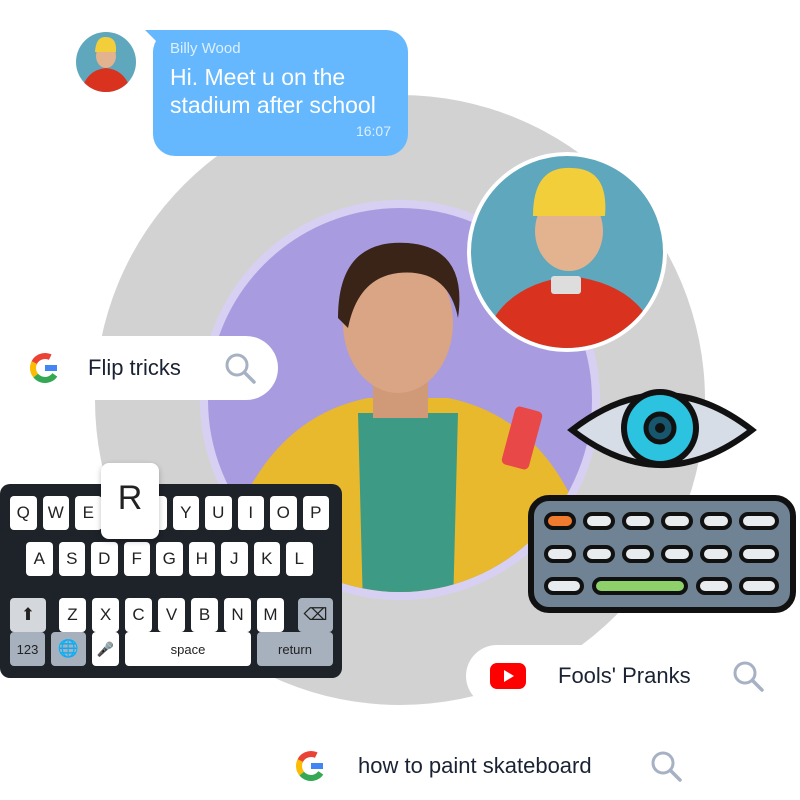 The width and height of the screenshot is (800, 800). I want to click on keyboard-icon, so click(662, 556).